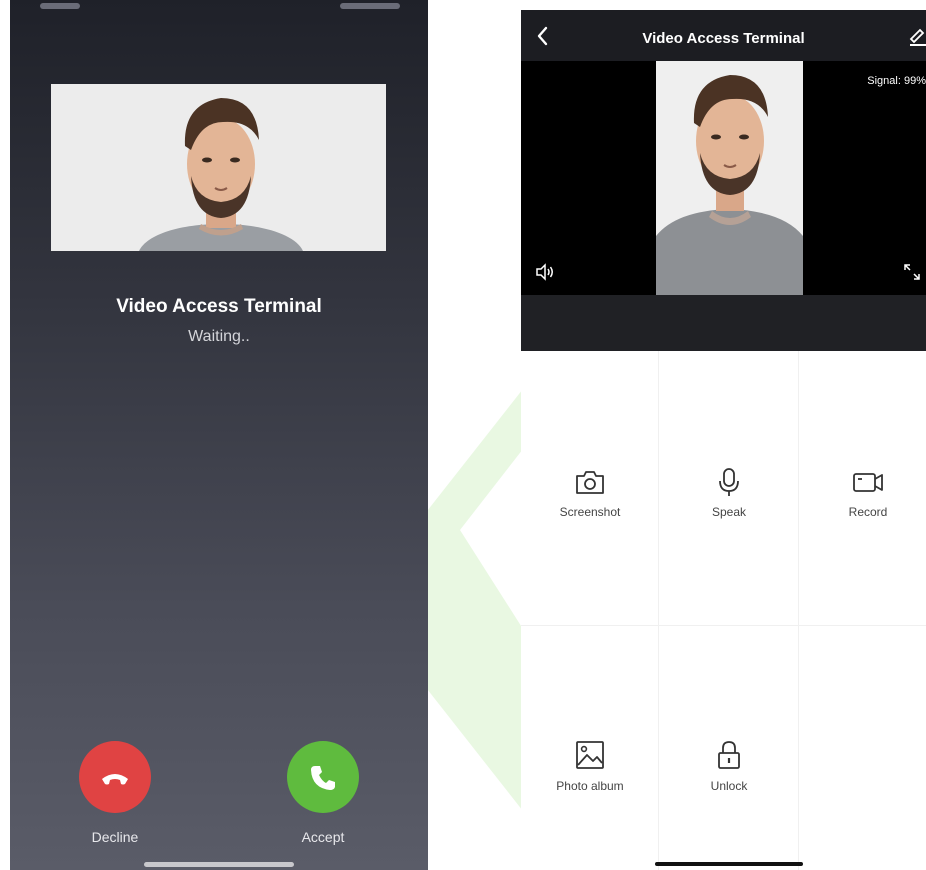  What do you see at coordinates (729, 482) in the screenshot?
I see `microphone-icon` at bounding box center [729, 482].